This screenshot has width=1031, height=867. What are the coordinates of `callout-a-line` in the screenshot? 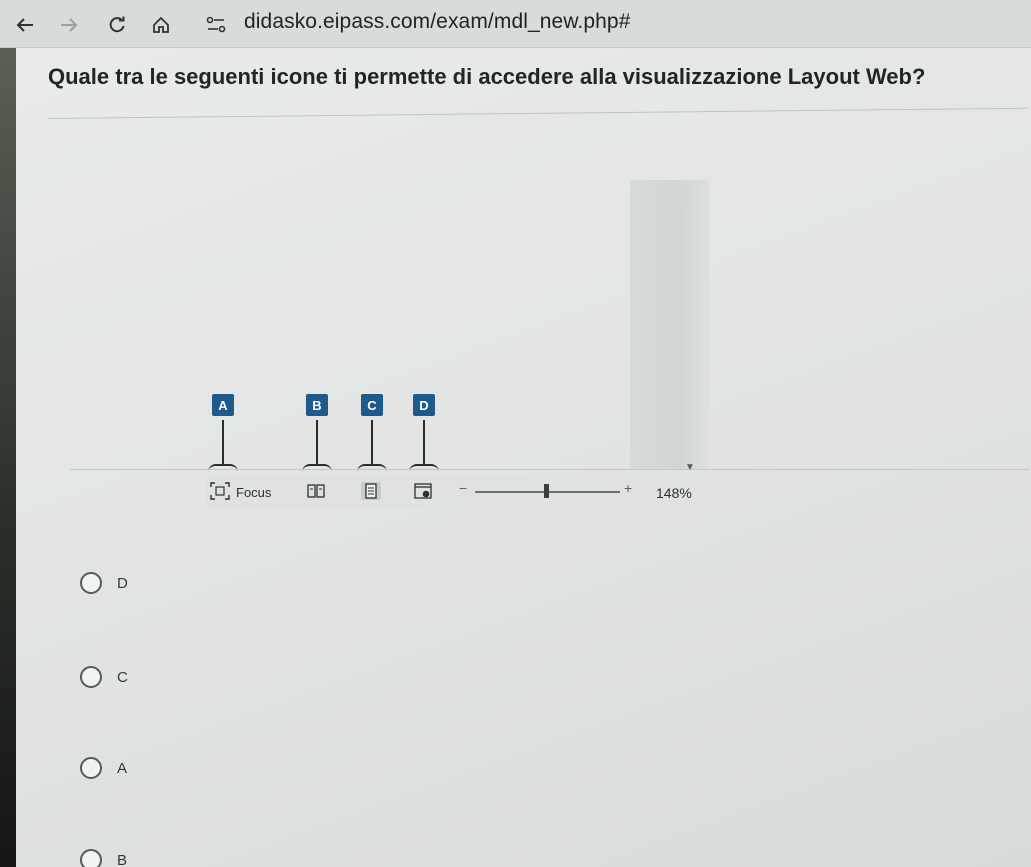 It's located at (223, 443).